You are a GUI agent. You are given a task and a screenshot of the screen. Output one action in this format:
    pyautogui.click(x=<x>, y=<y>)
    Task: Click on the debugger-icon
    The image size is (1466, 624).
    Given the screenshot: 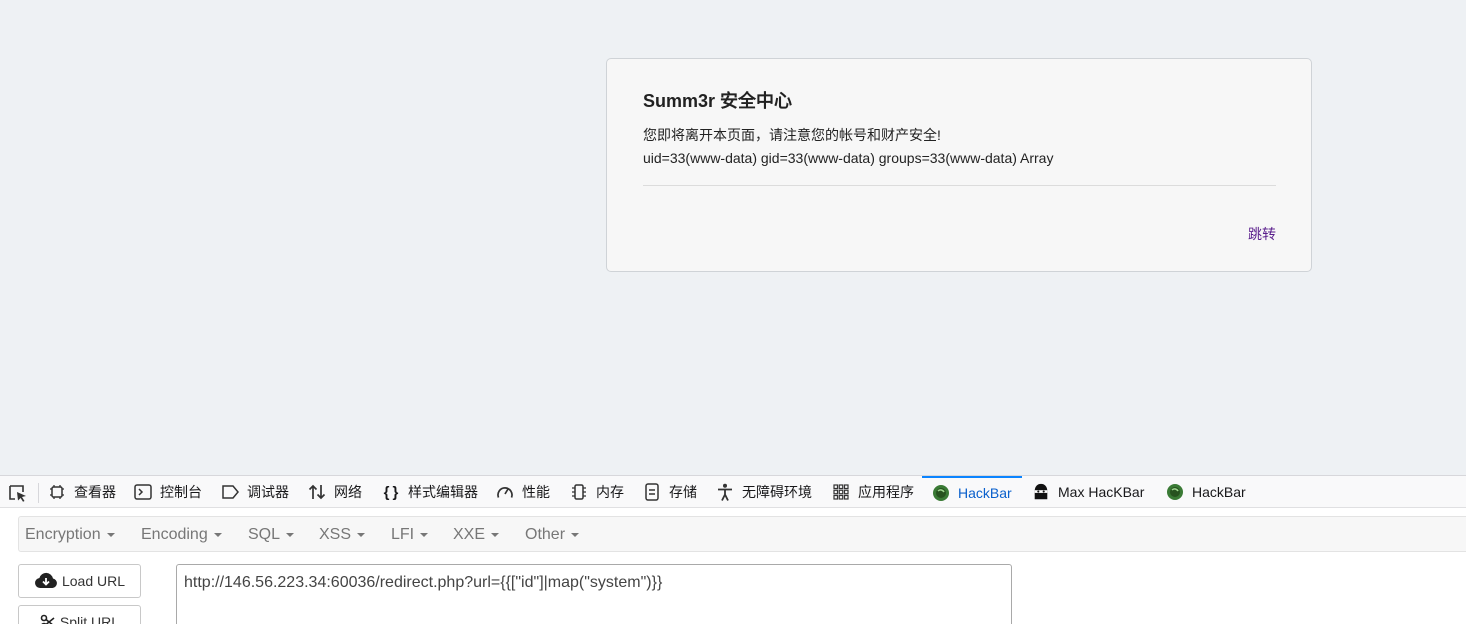 What is the action you would take?
    pyautogui.click(x=230, y=492)
    